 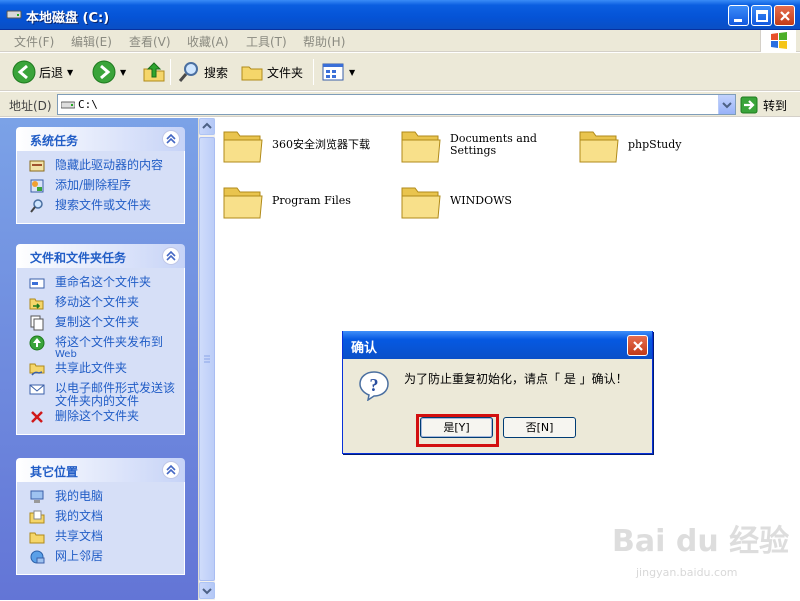 I want to click on menu-file: 文件(F), so click(x=34, y=41).